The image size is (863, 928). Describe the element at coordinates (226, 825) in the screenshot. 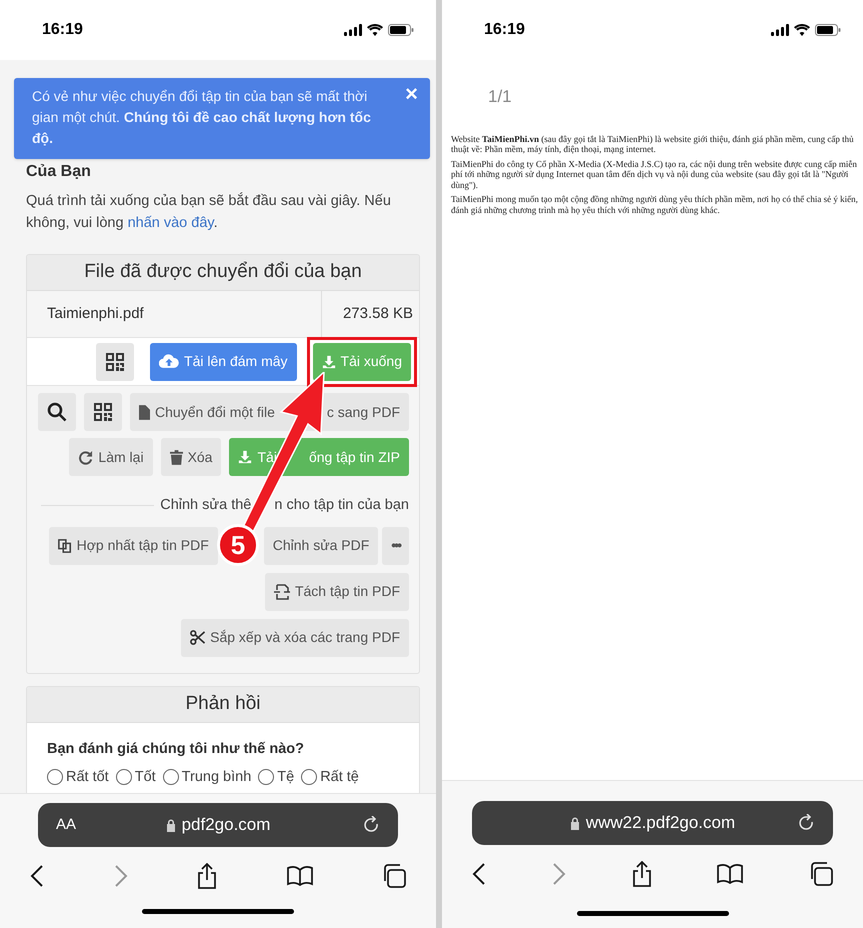

I see `url-text: pdf2go.com` at that location.